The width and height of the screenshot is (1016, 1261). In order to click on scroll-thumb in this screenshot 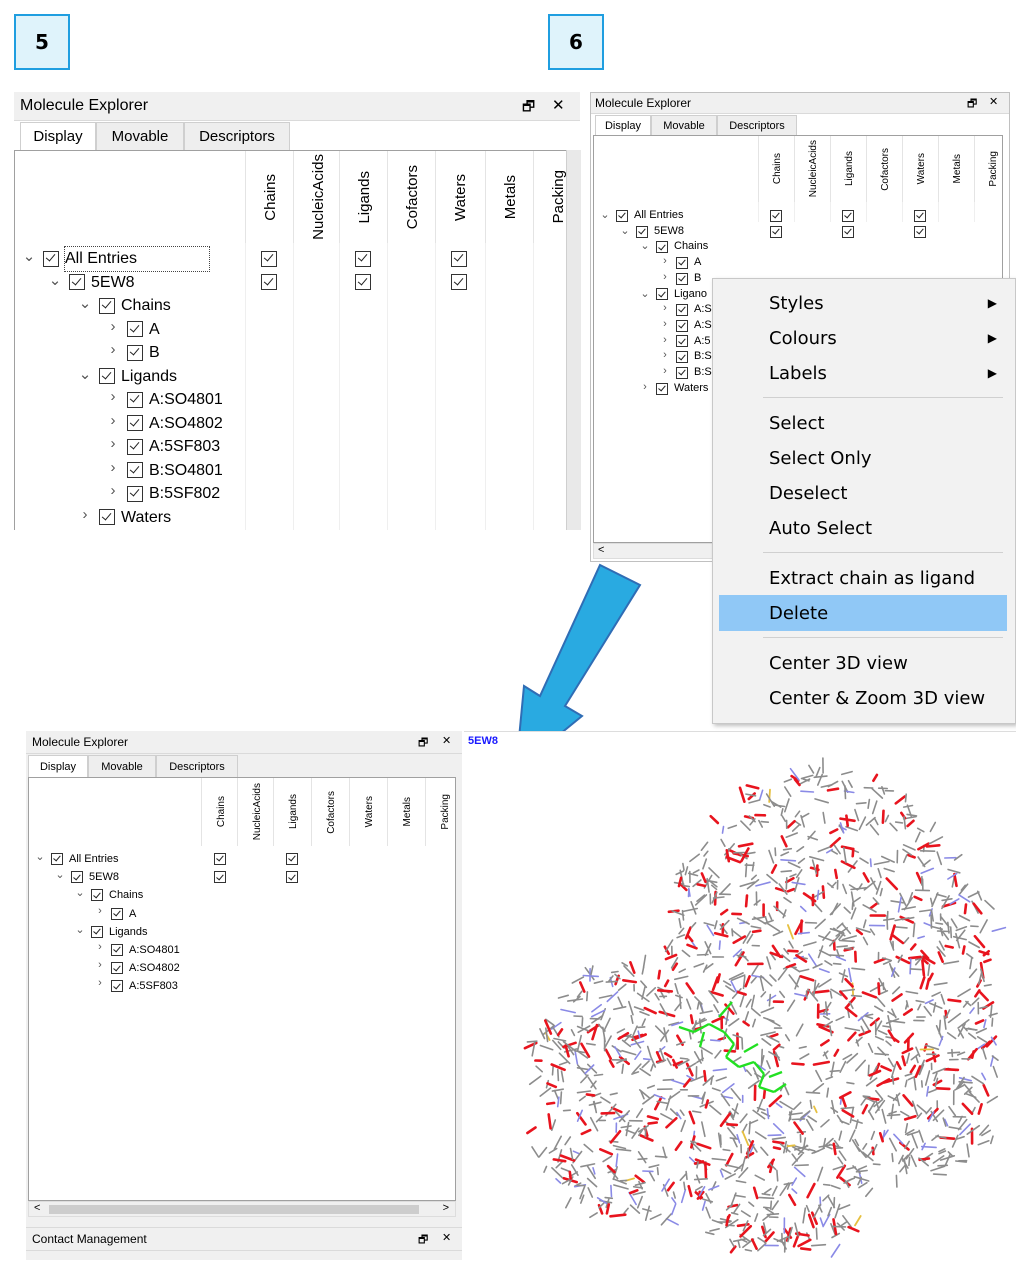, I will do `click(234, 1209)`.